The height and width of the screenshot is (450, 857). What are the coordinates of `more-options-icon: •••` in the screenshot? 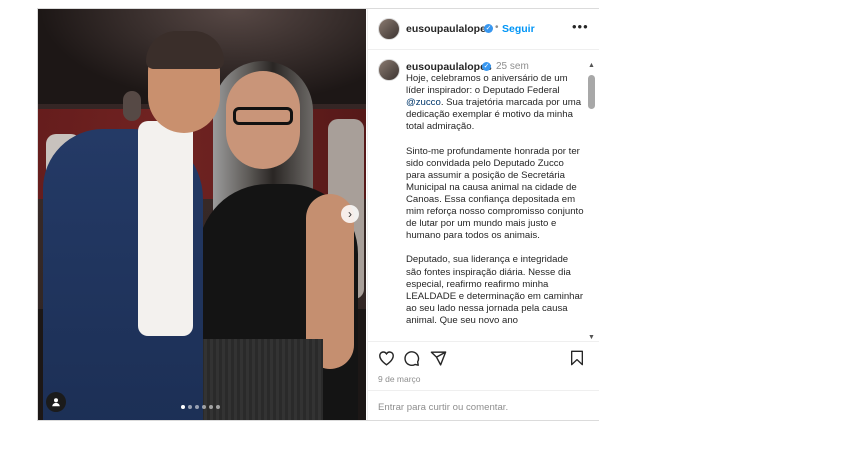 It's located at (580, 26).